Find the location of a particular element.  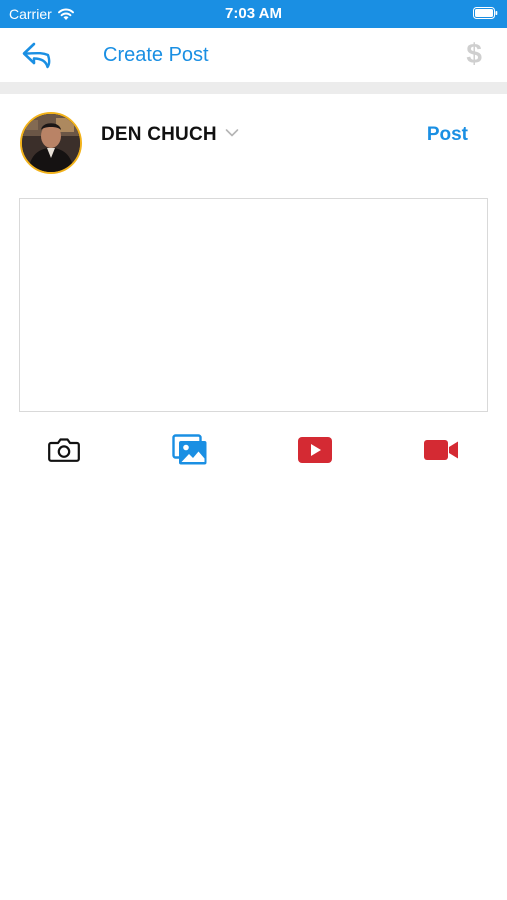

back-icon is located at coordinates (37, 55).